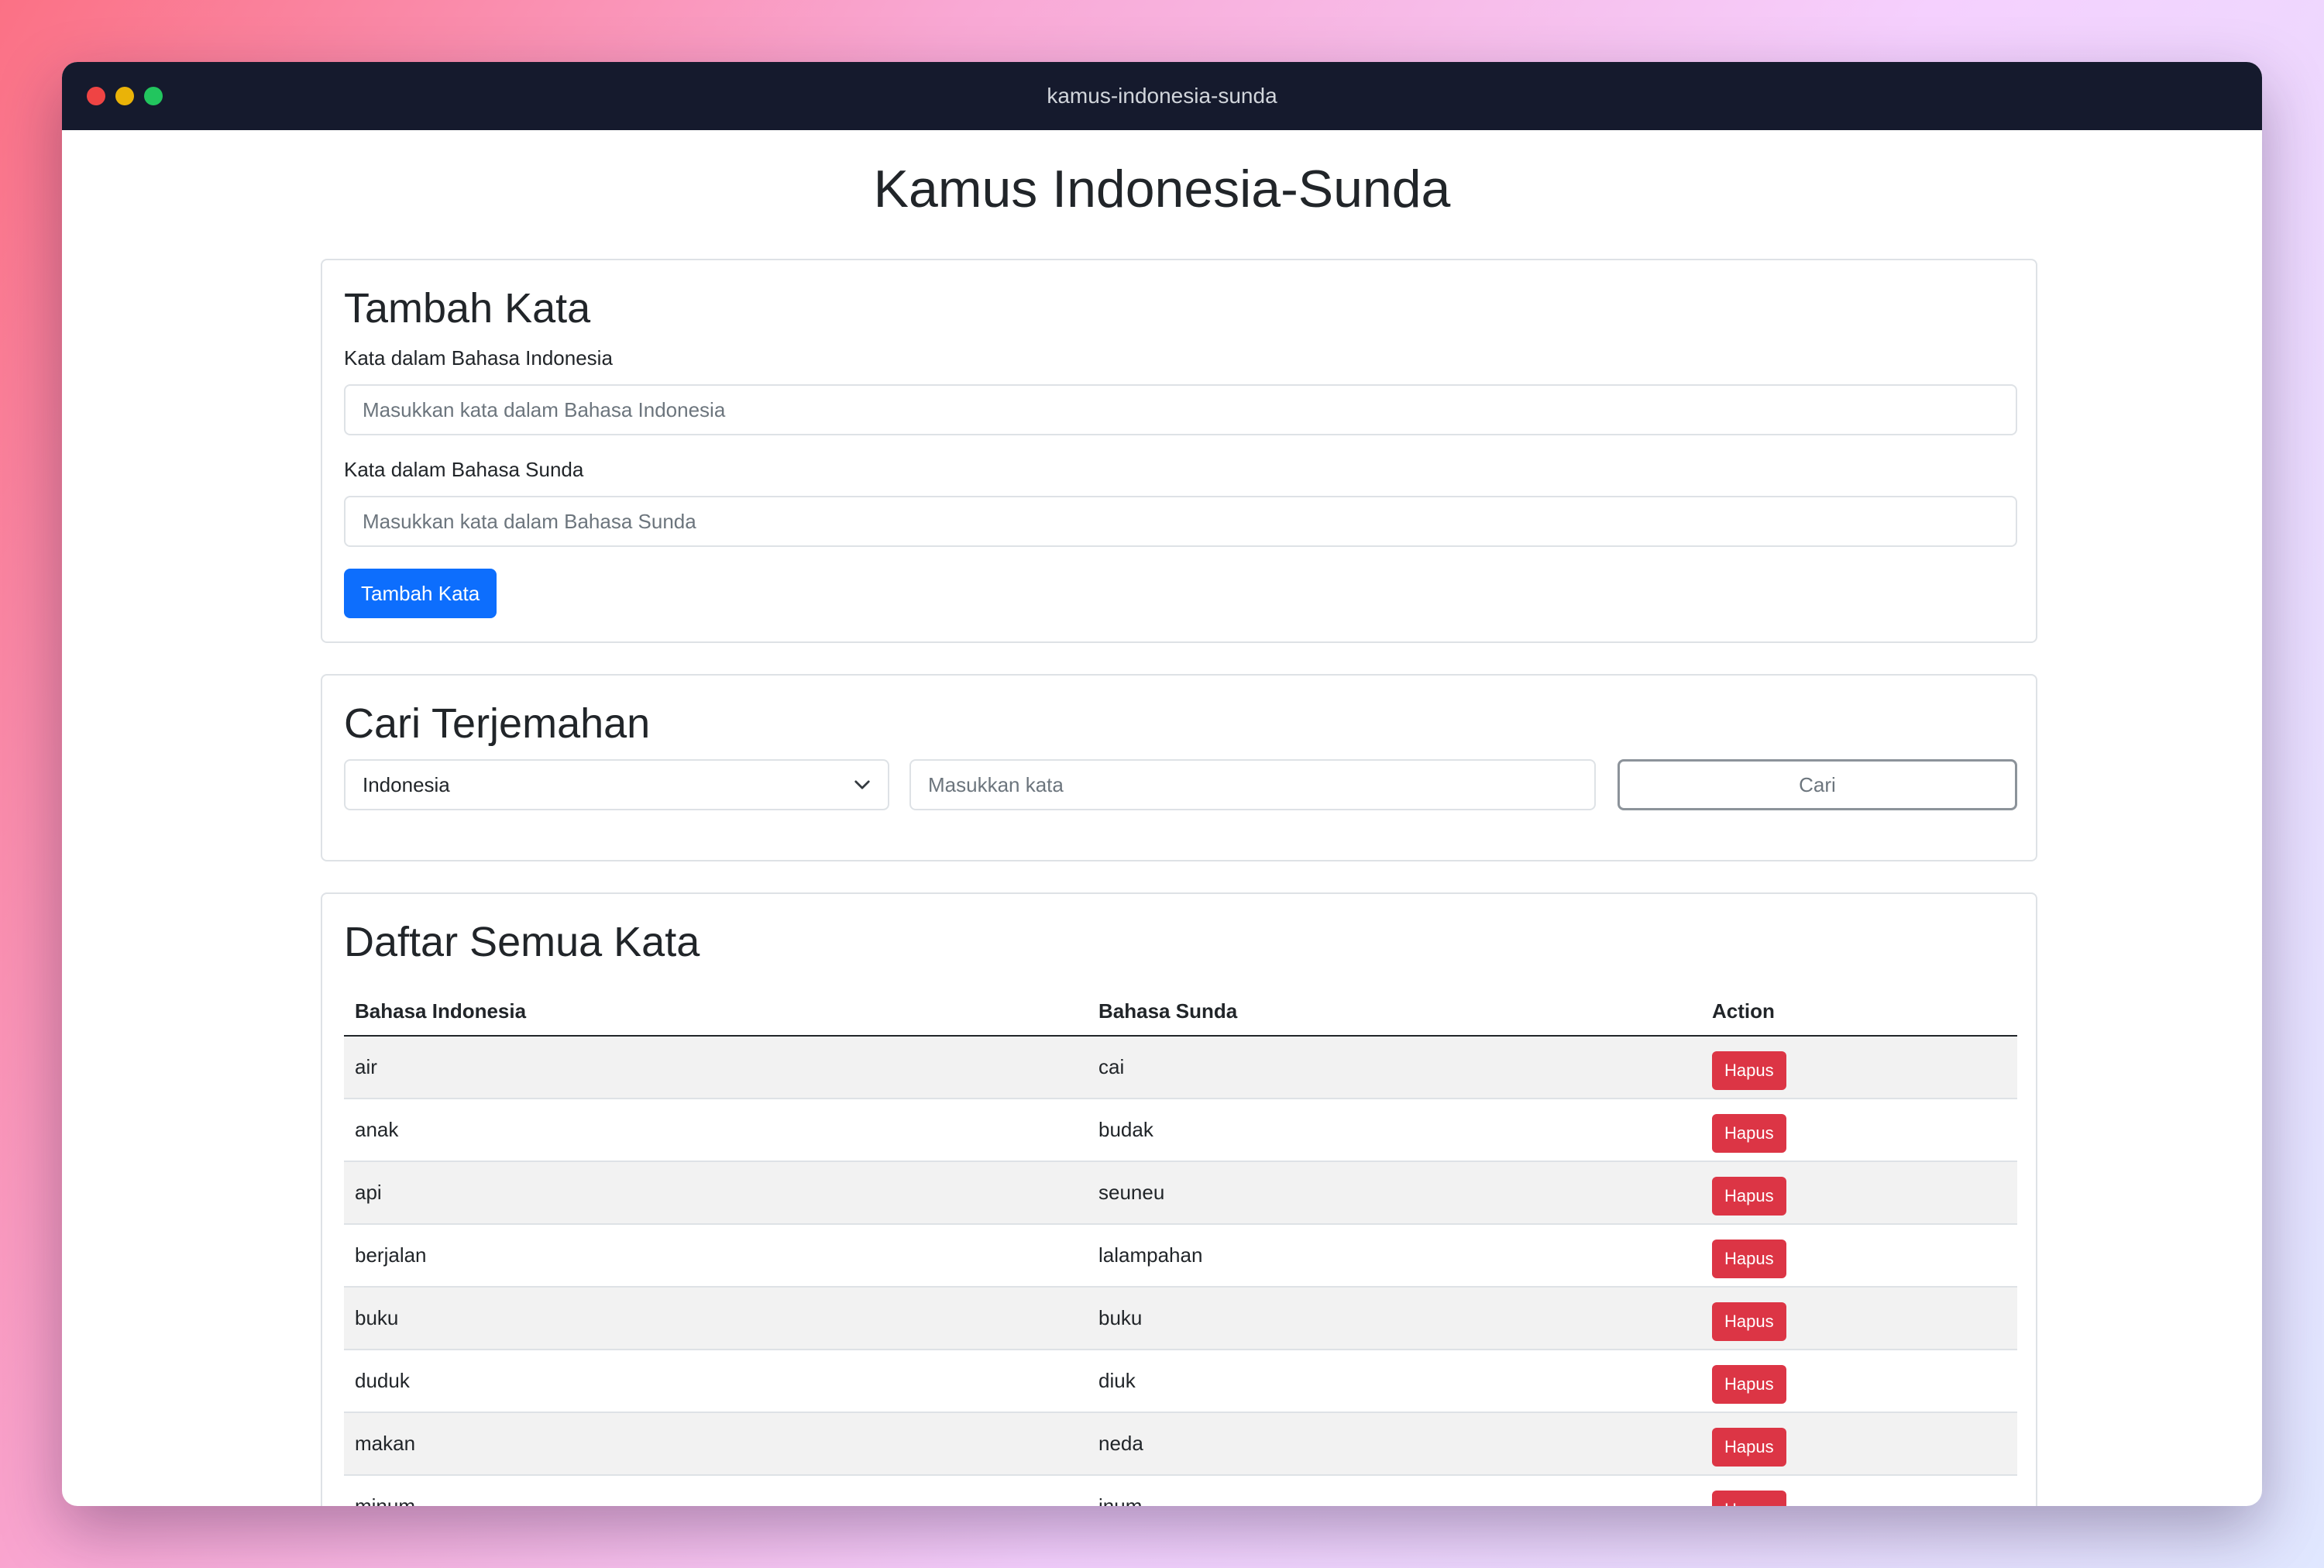 The width and height of the screenshot is (2324, 1568). What do you see at coordinates (1394, 1381) in the screenshot?
I see `cell-sunda: diuk` at bounding box center [1394, 1381].